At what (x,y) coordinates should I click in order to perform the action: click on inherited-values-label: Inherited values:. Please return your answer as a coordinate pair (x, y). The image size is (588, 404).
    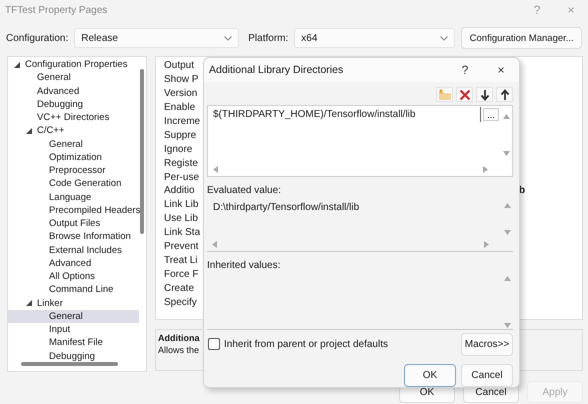
    Looking at the image, I should click on (244, 266).